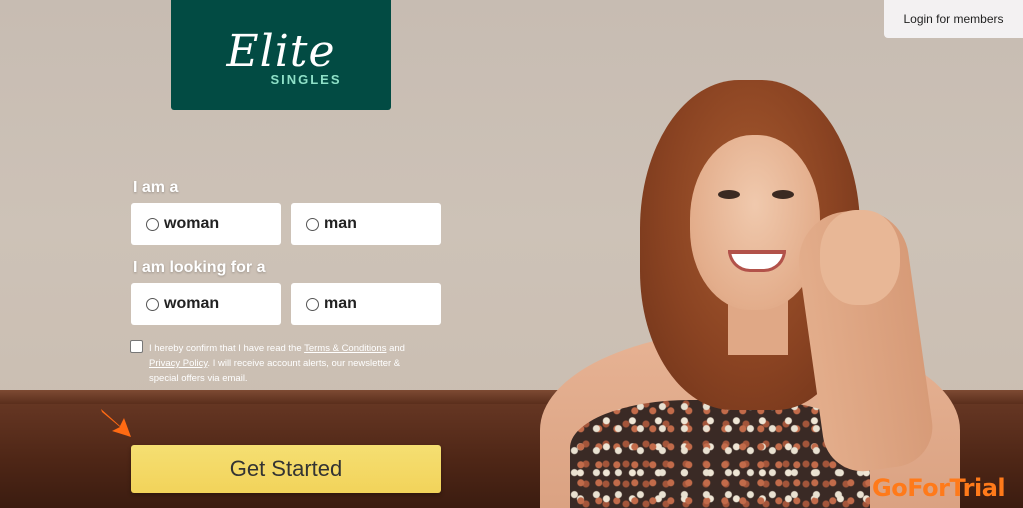 This screenshot has width=1023, height=508. Describe the element at coordinates (729, 194) in the screenshot. I see `photo-eye-left` at that location.